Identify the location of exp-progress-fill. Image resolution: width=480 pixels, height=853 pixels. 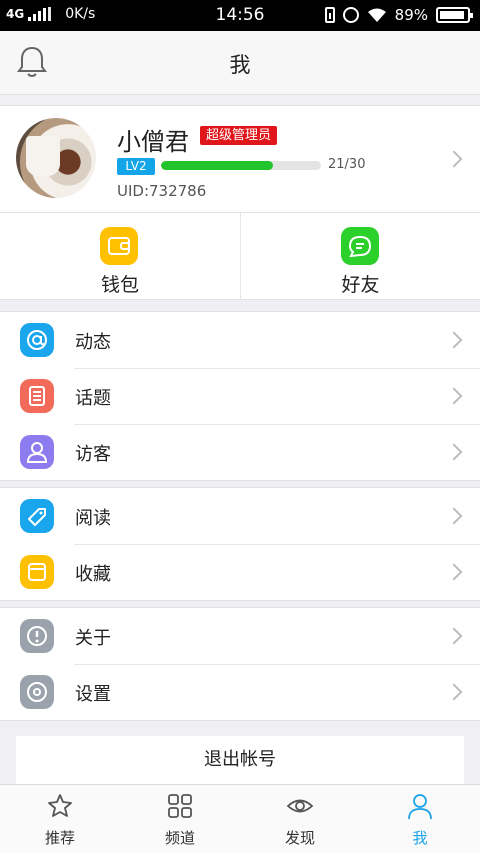
(217, 165).